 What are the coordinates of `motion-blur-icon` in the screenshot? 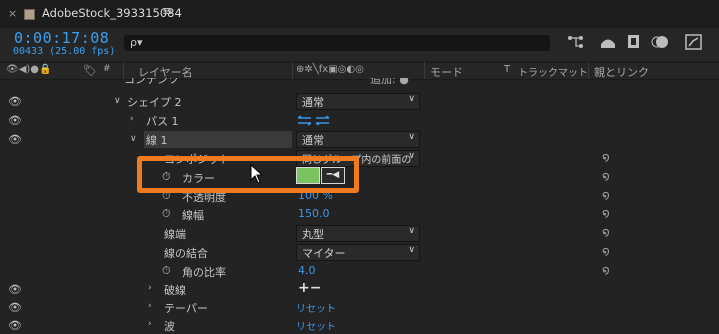 It's located at (660, 42).